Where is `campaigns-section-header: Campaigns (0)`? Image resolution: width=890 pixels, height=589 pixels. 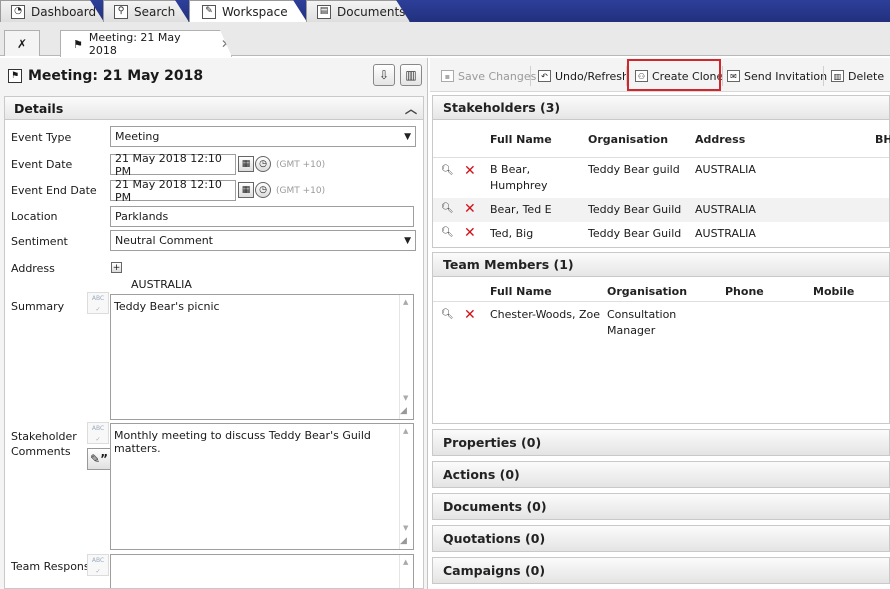 campaigns-section-header: Campaigns (0) is located at coordinates (661, 570).